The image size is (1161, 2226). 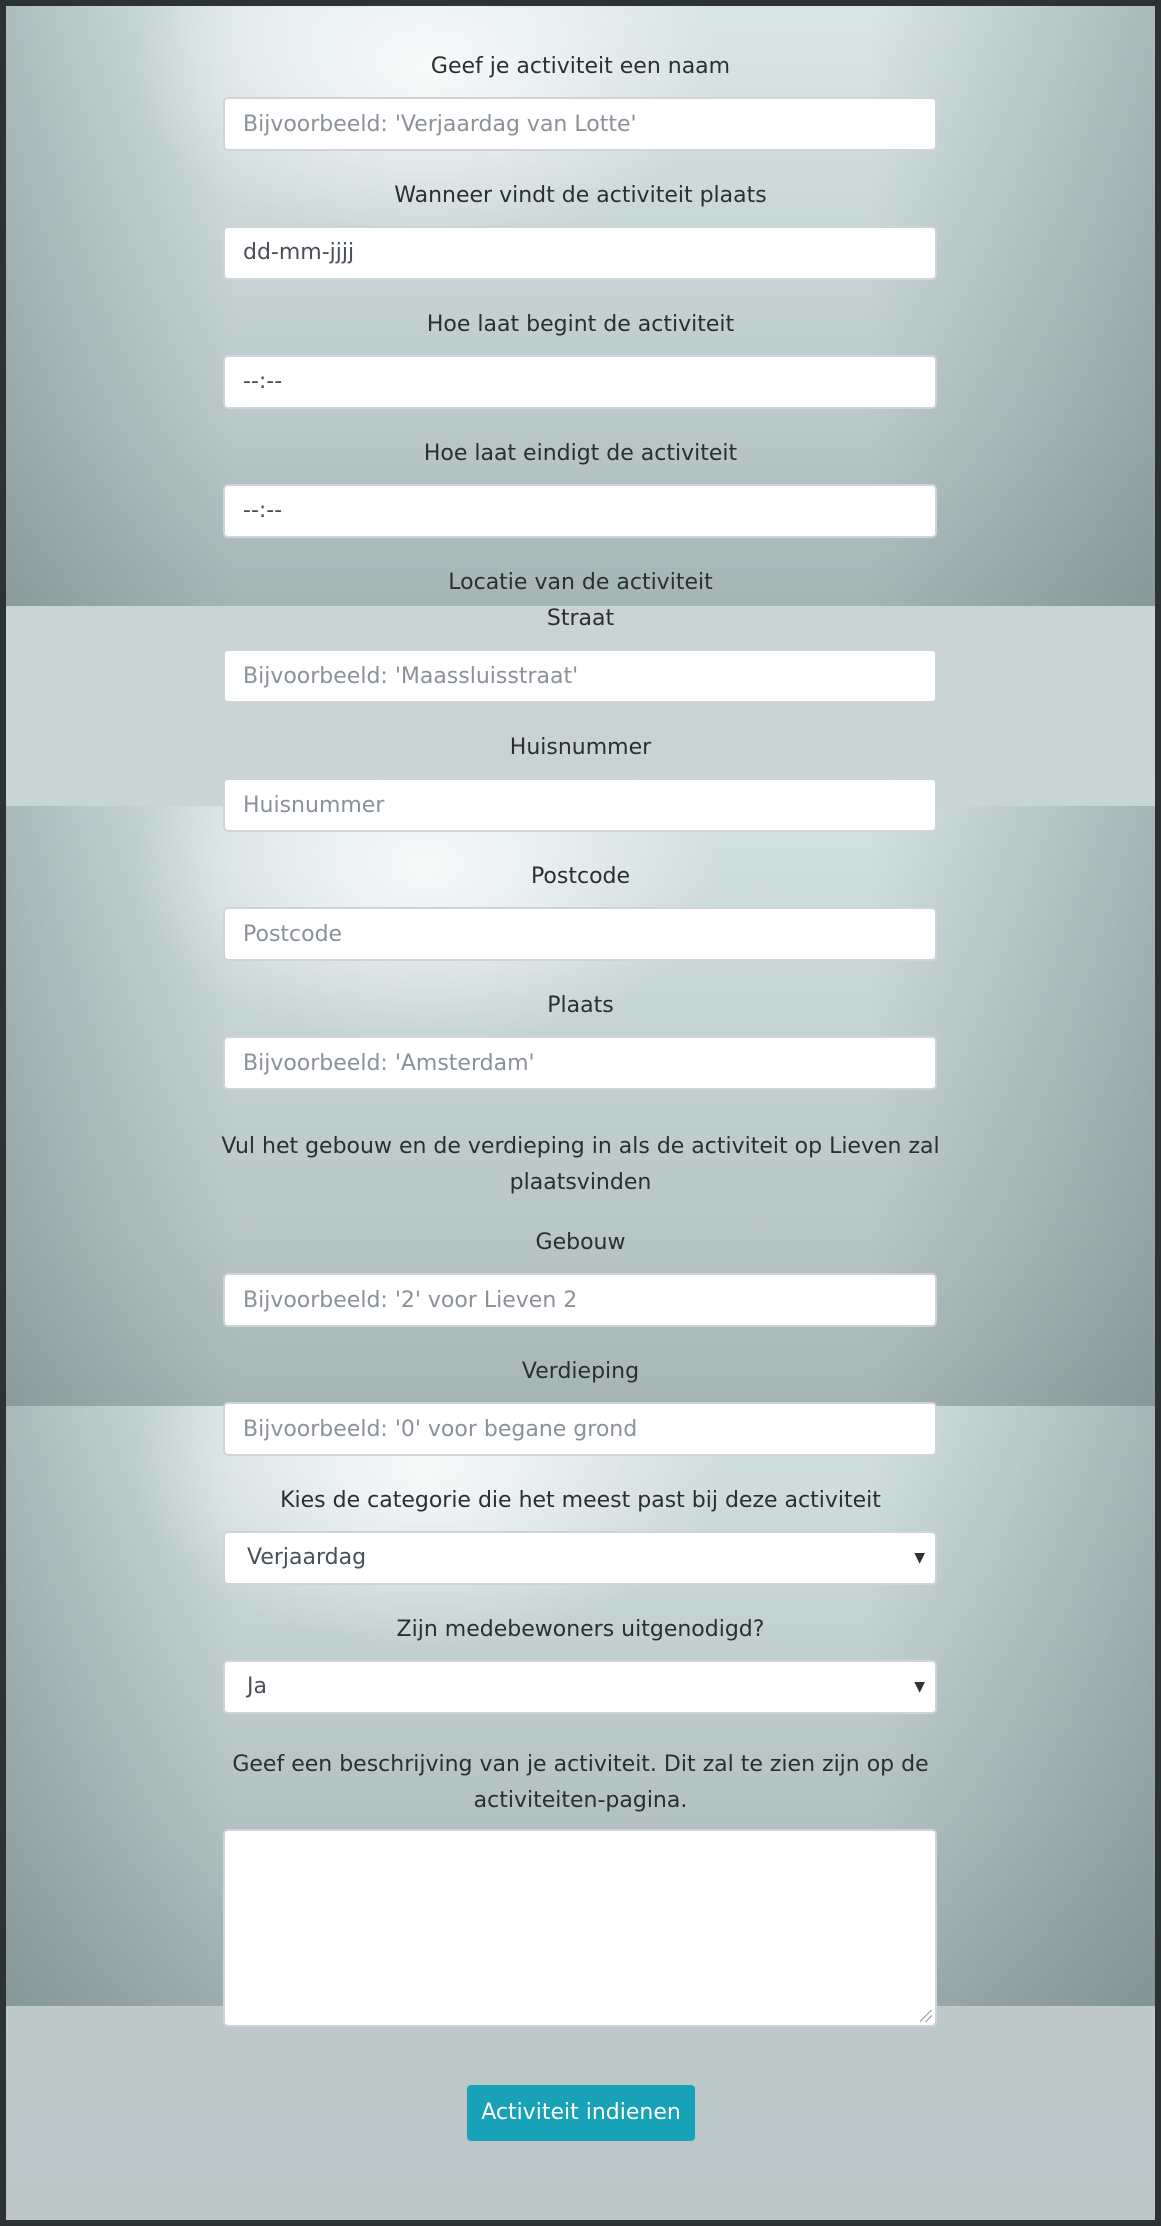 What do you see at coordinates (263, 510) in the screenshot?
I see `end-time-value: --:--` at bounding box center [263, 510].